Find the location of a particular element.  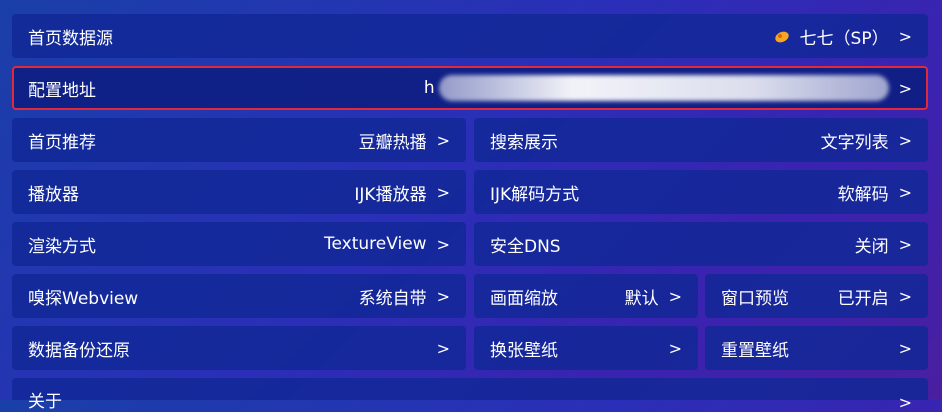

render-mode-label: 渲染方式 is located at coordinates (62, 246).